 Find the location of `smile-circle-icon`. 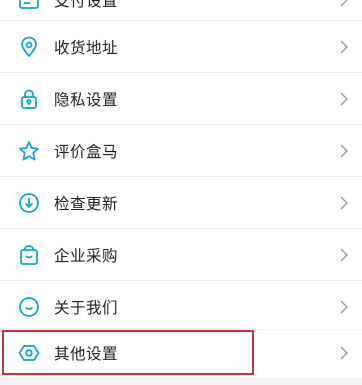

smile-circle-icon is located at coordinates (29, 307).